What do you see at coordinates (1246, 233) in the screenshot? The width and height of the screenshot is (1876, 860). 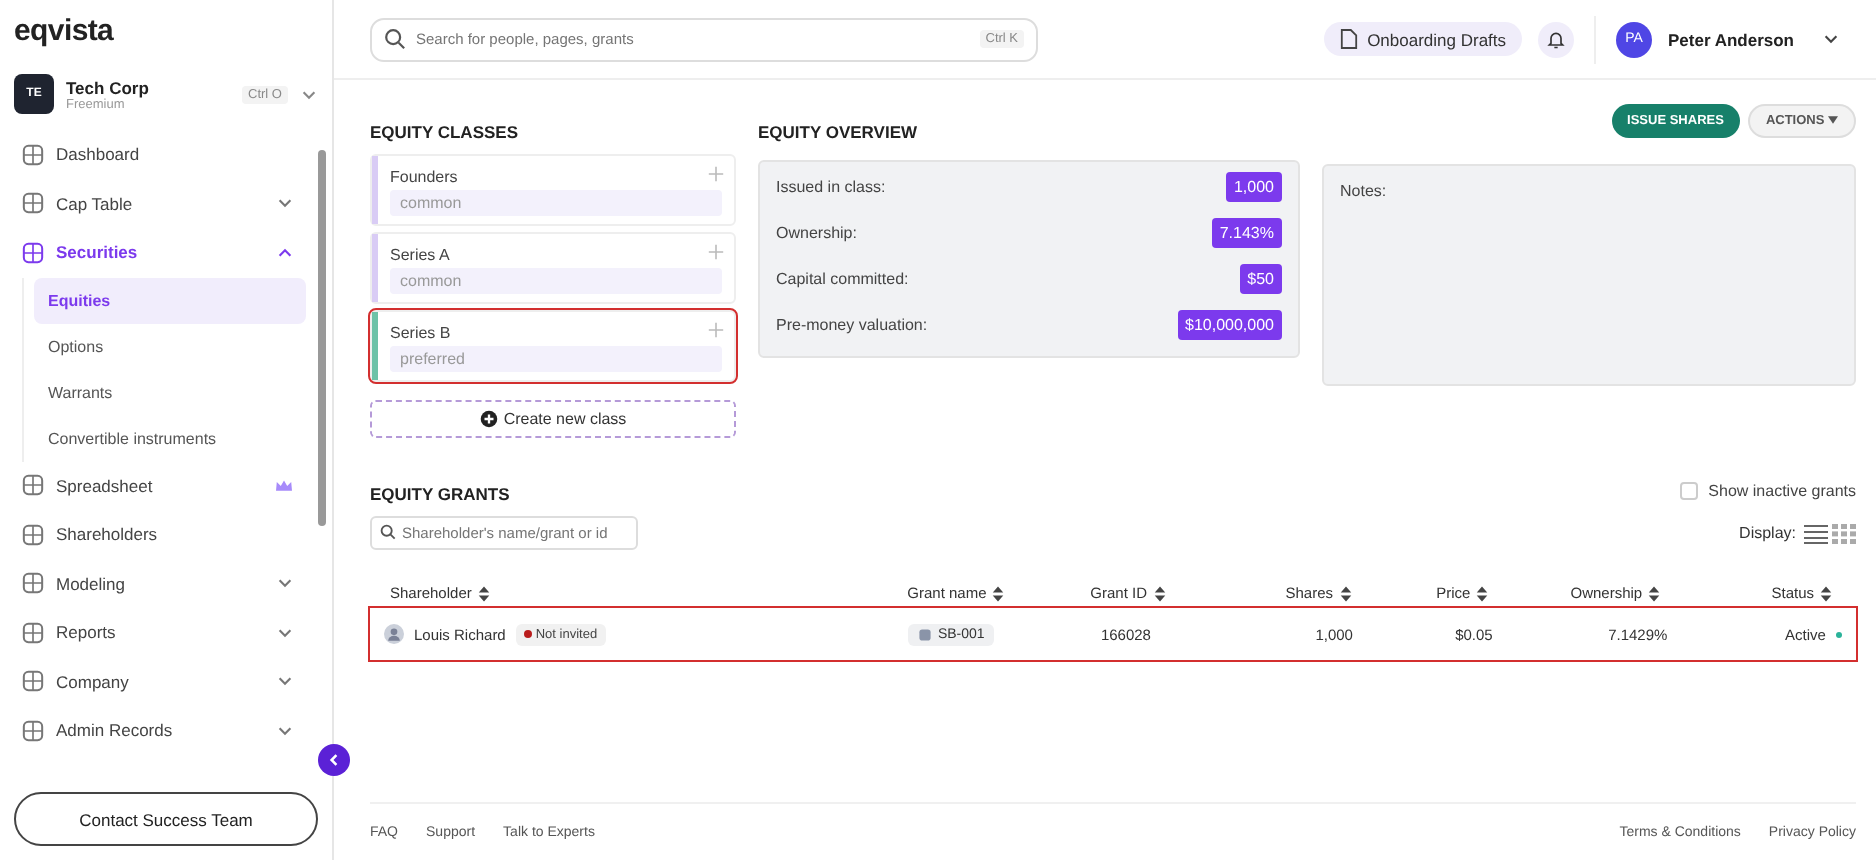 I see `overview-value: 7.143%` at bounding box center [1246, 233].